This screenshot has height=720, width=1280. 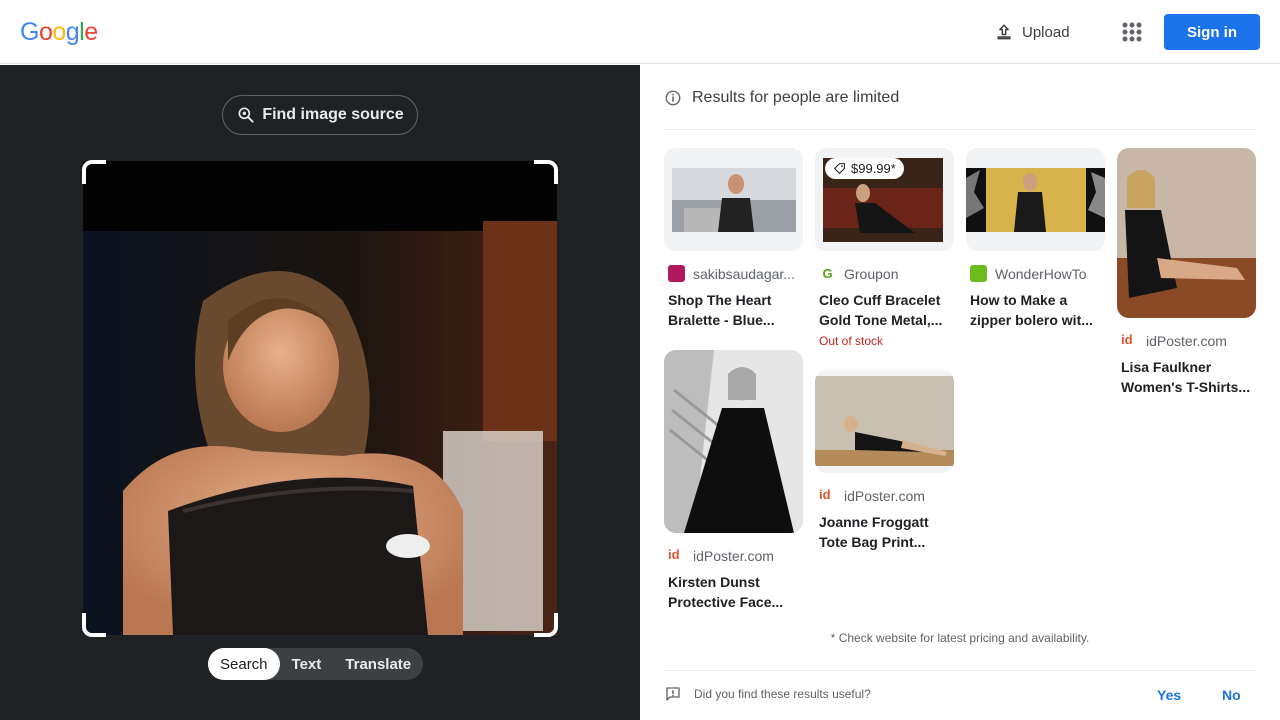 I want to click on result-source: WonderHowTo, so click(x=1037, y=273).